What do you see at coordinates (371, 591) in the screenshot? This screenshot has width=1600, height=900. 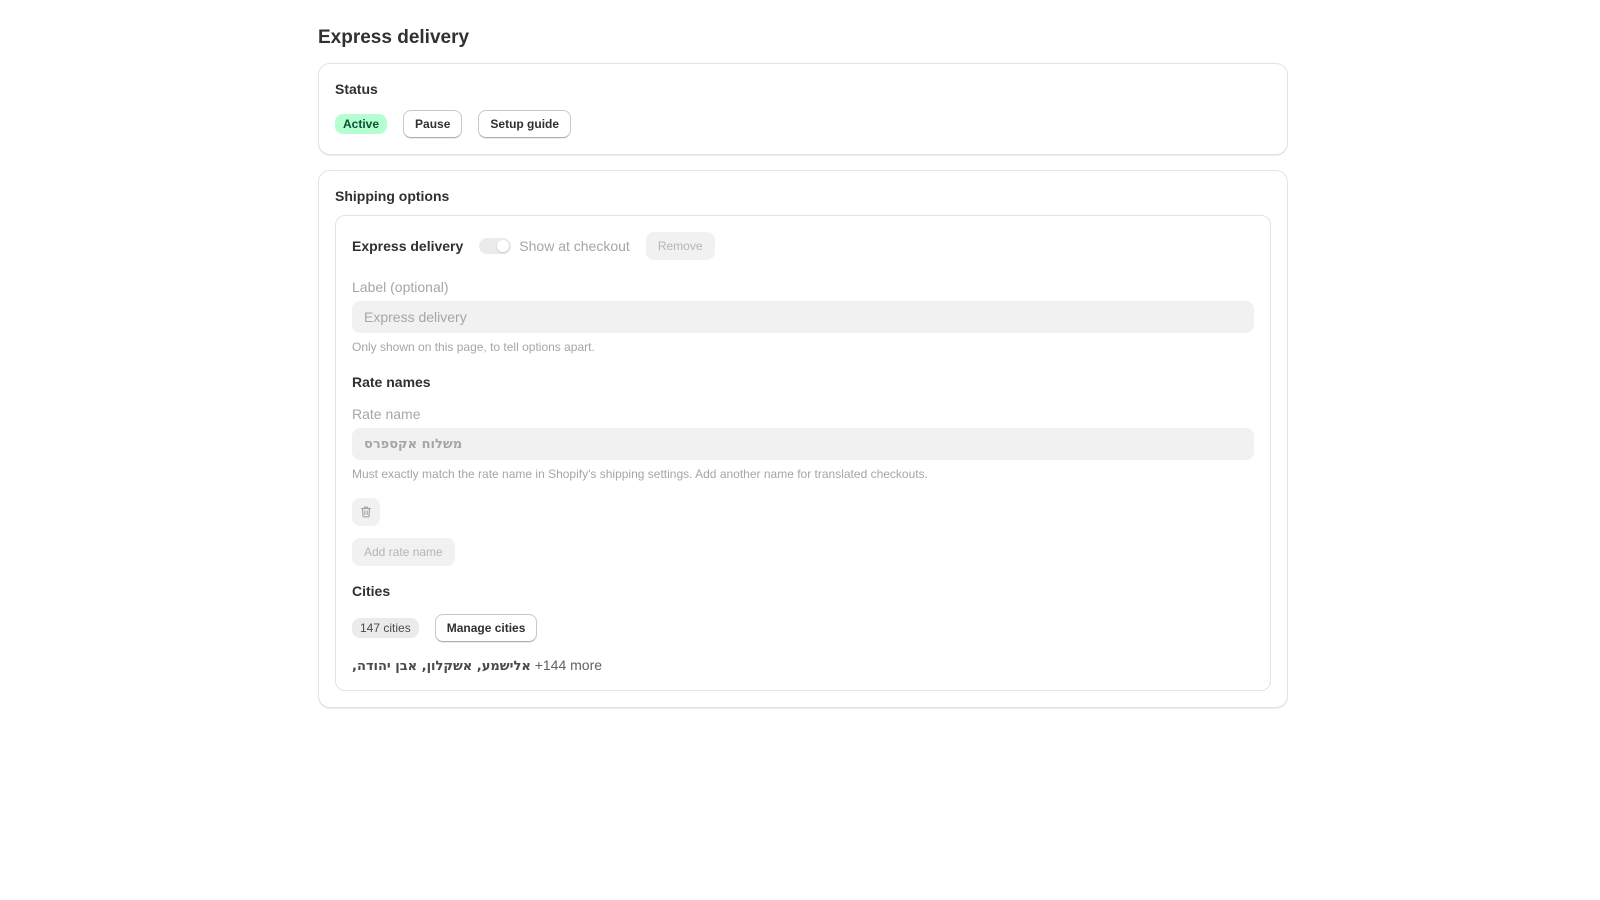 I see `cities-title: Cities` at bounding box center [371, 591].